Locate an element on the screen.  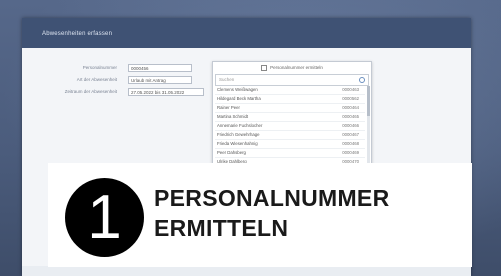
absence-type-label: Art der Abwesenheit is located at coordinates (96, 79).